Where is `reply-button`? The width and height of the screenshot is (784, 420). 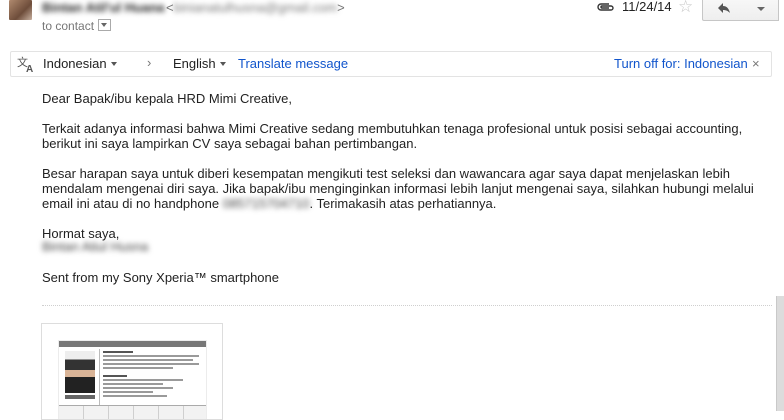
reply-button is located at coordinates (724, 10).